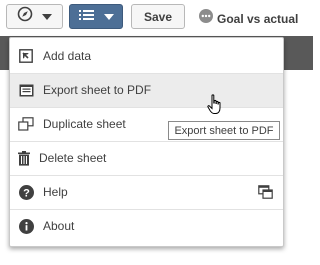  Describe the element at coordinates (34, 16) in the screenshot. I see `navigation-menu-button` at that location.